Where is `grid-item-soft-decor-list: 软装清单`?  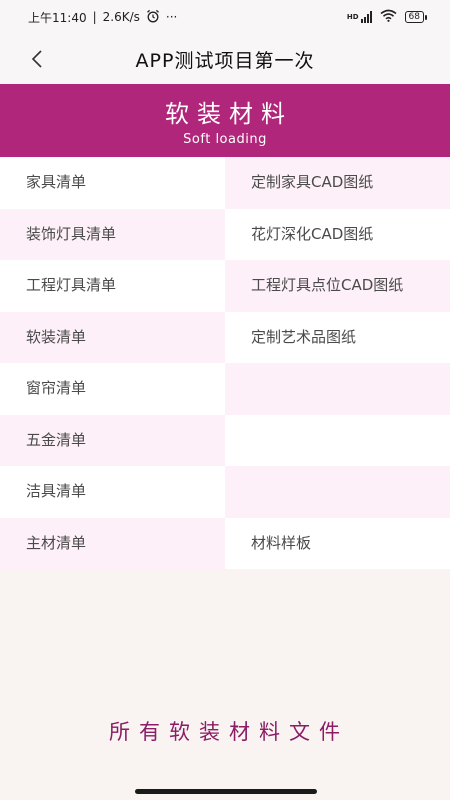
grid-item-soft-decor-list: 软装清单 is located at coordinates (112, 337).